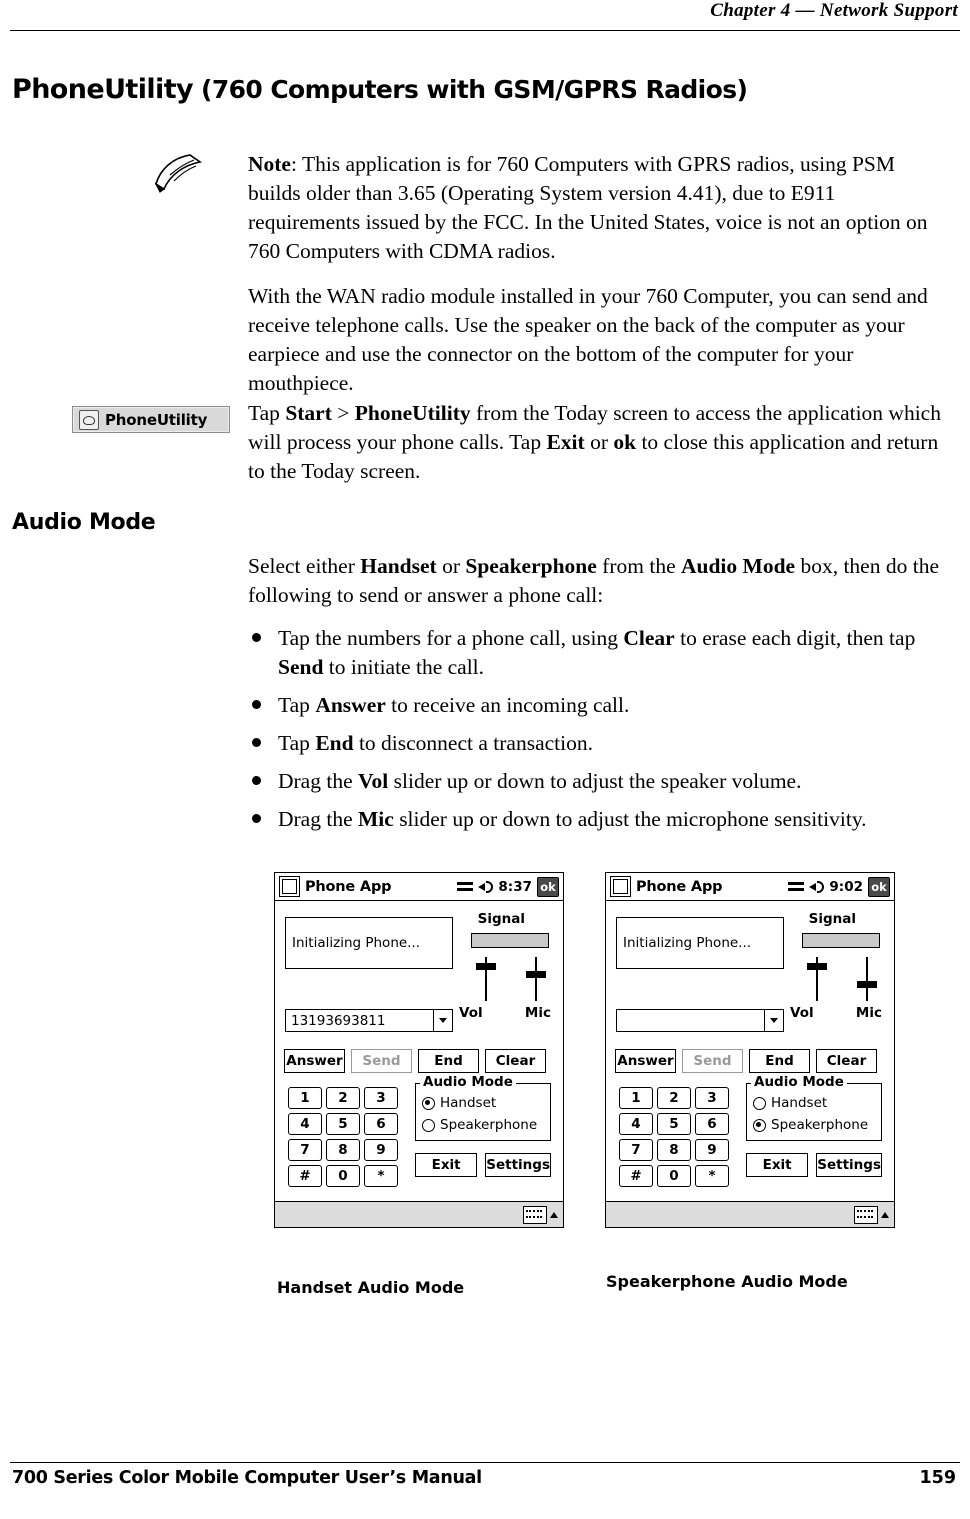 Image resolution: width=970 pixels, height=1519 pixels. What do you see at coordinates (565, 442) in the screenshot?
I see `tap-start-b3: Exit` at bounding box center [565, 442].